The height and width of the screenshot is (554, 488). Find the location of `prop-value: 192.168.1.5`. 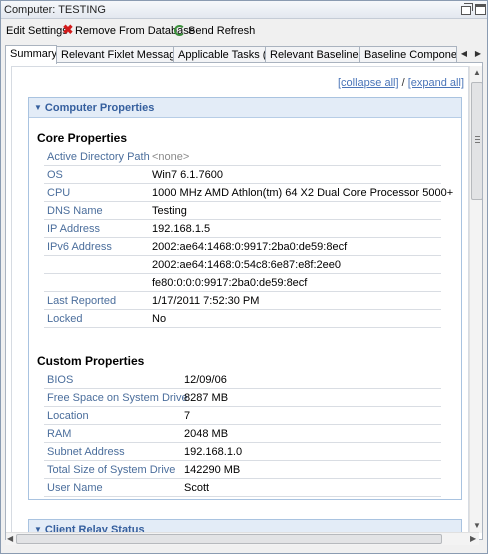

prop-value: 192.168.1.5 is located at coordinates (181, 229).